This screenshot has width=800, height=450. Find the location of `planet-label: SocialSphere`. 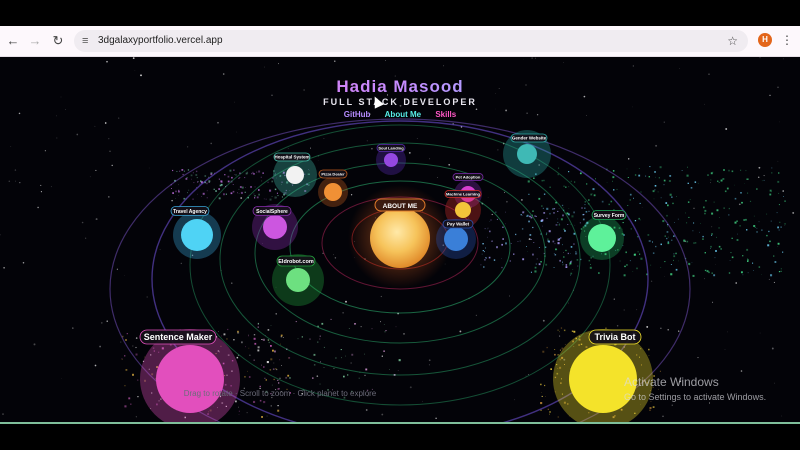

planet-label: SocialSphere is located at coordinates (272, 212).